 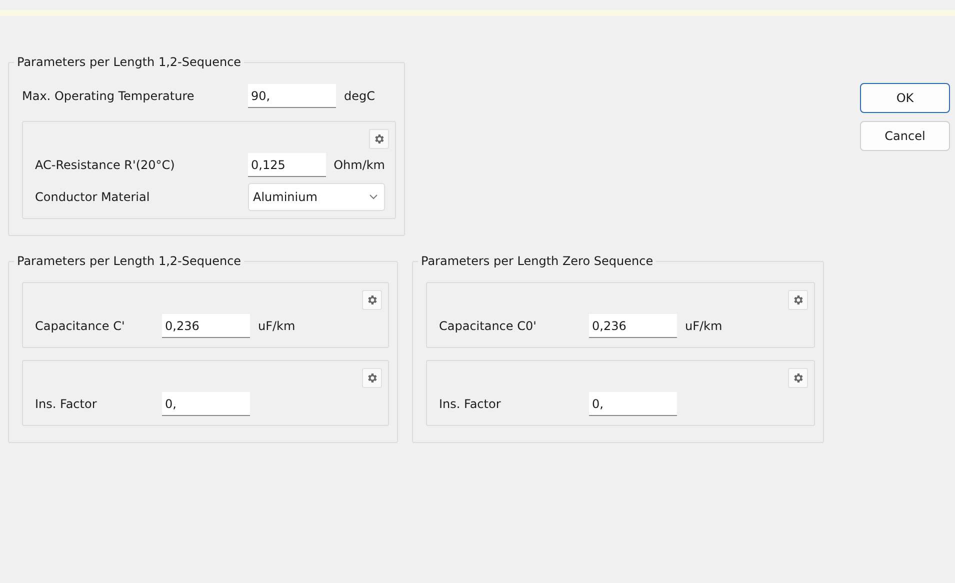 I want to click on field-label: Conductor Material, so click(x=93, y=197).